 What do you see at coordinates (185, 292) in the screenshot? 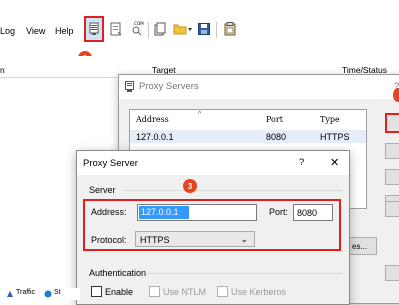
I see `use-ntlm-label: Use NTLM` at bounding box center [185, 292].